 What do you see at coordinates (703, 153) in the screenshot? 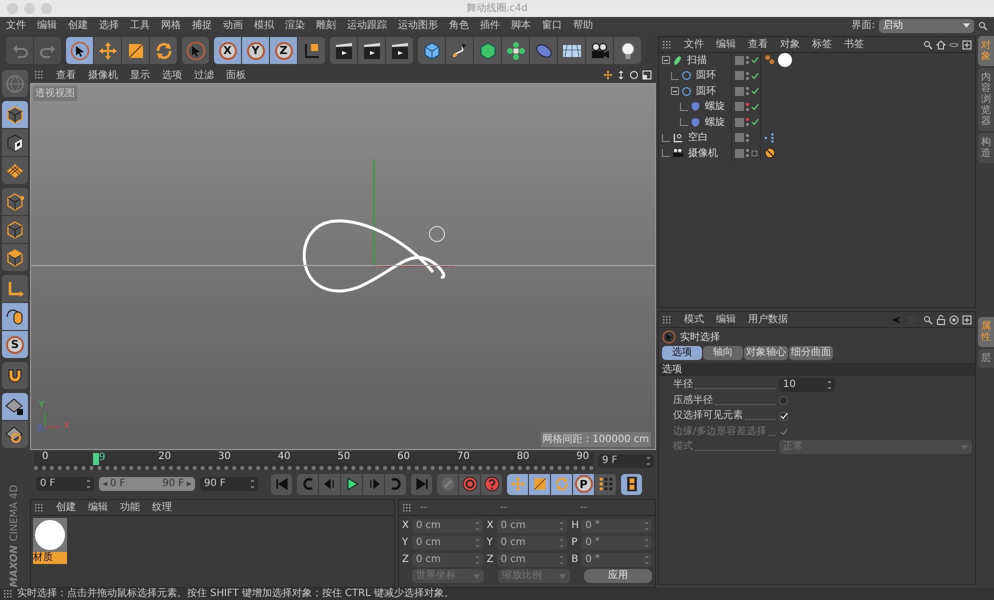
I see `object-name: 摄像机` at bounding box center [703, 153].